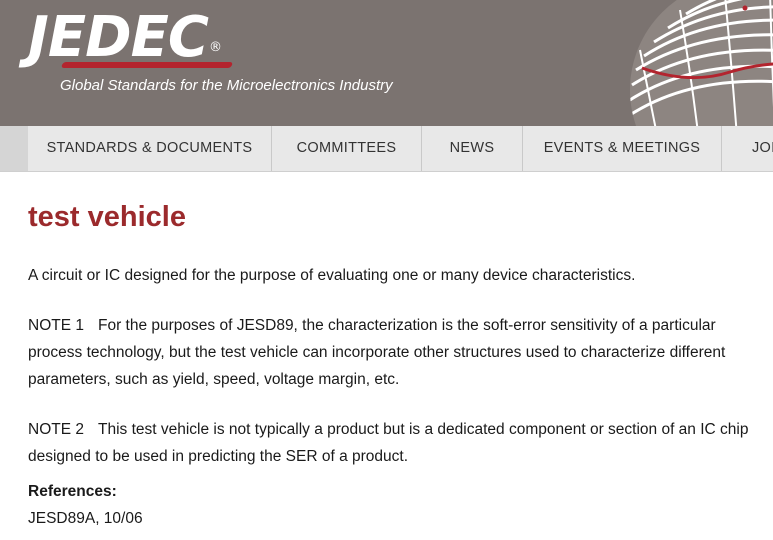 The image size is (773, 540). I want to click on jedec-logo: JEDEC, so click(118, 38).